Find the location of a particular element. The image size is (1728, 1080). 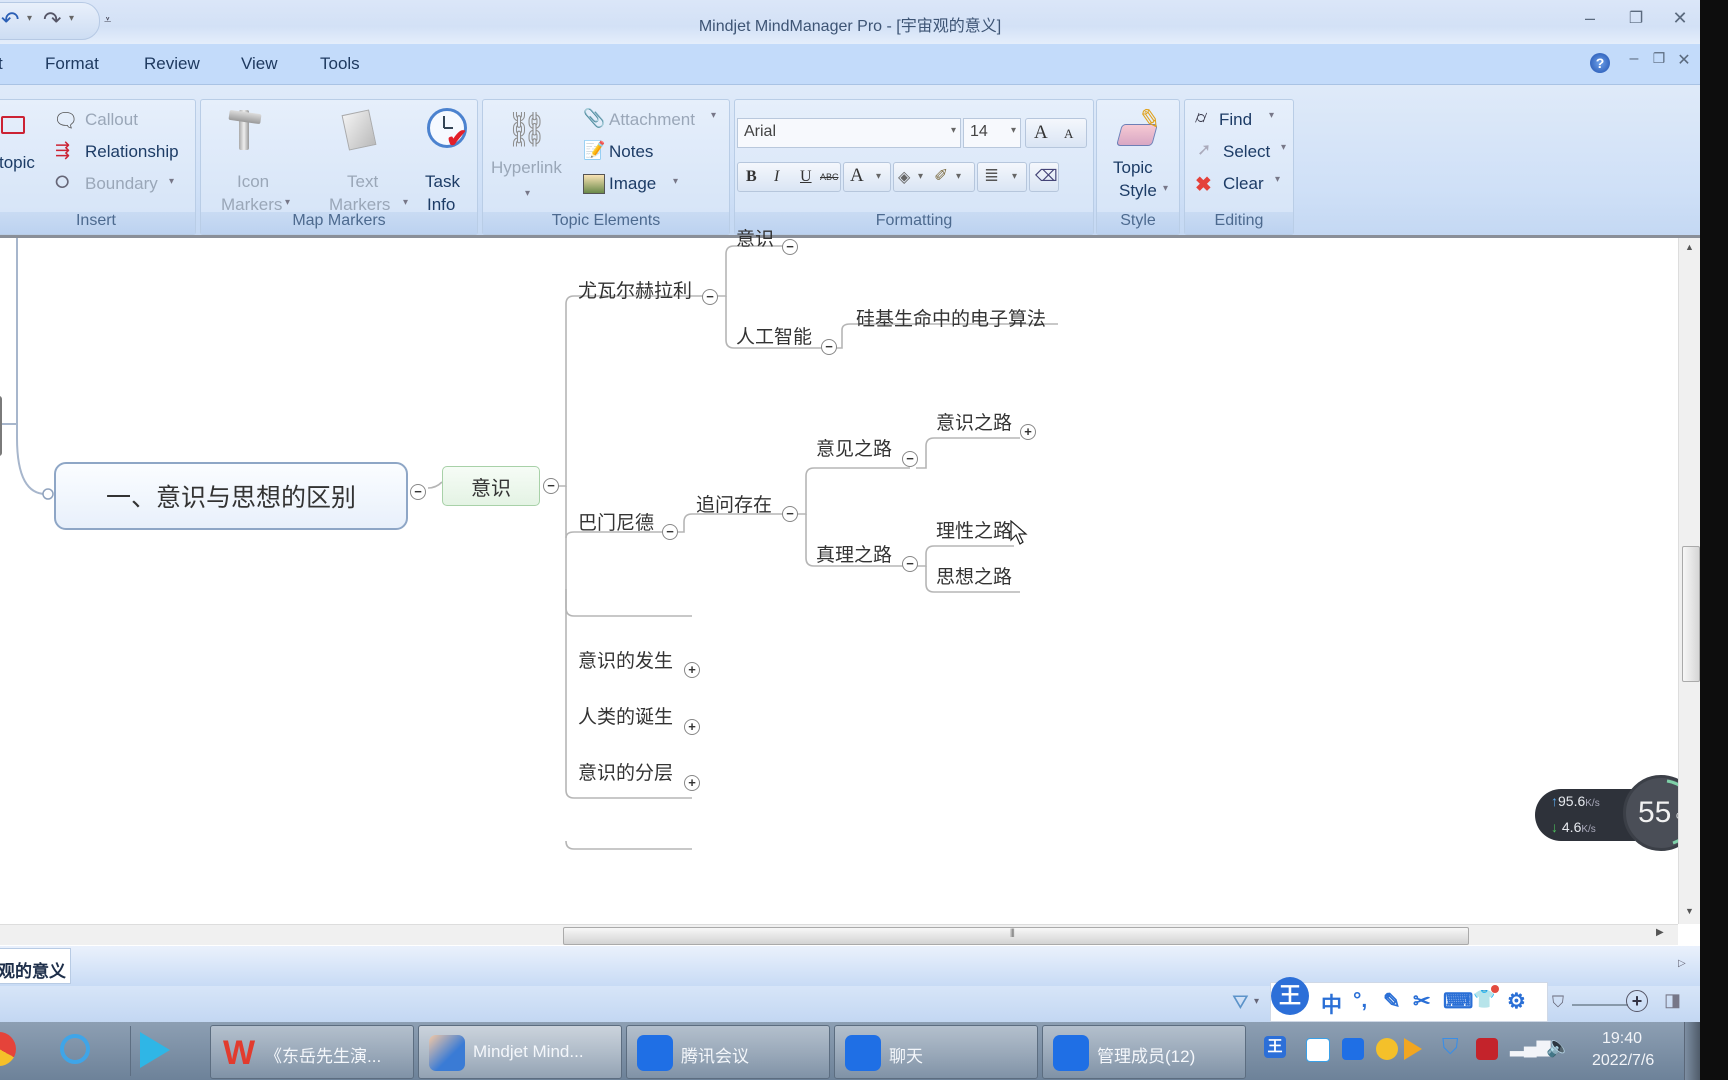

scroll-up-icon: ▲ is located at coordinates (1689, 247).